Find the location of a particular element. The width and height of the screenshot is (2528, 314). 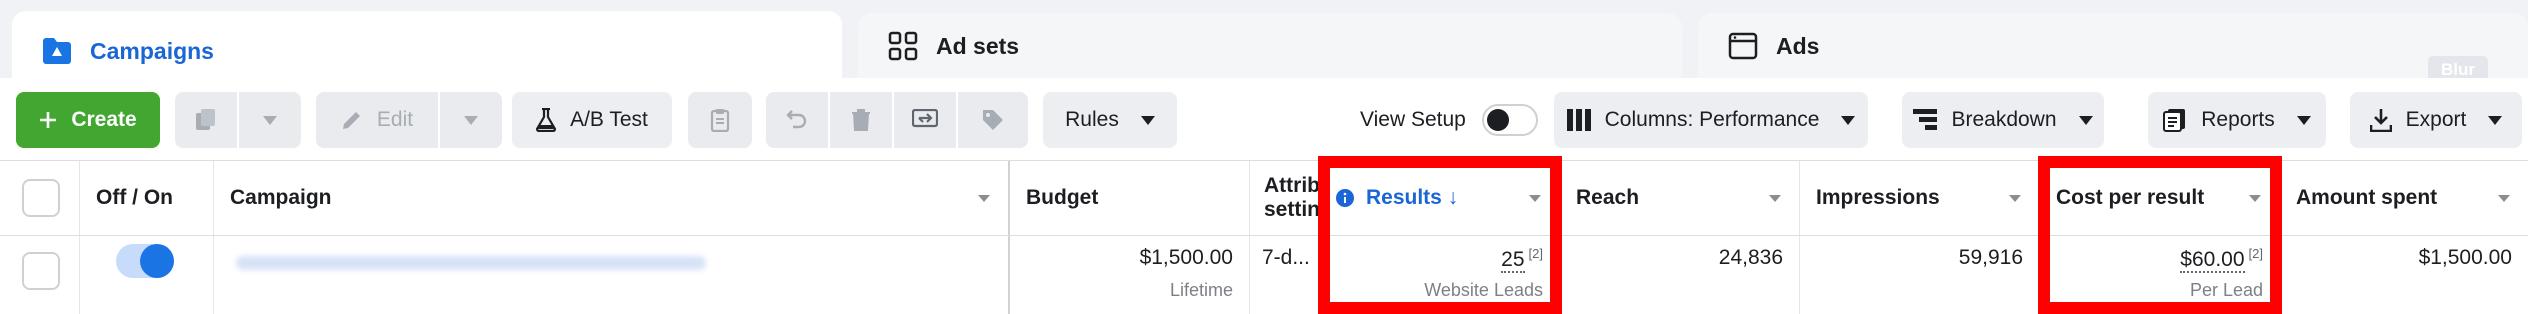

columns-icon is located at coordinates (1578, 120).